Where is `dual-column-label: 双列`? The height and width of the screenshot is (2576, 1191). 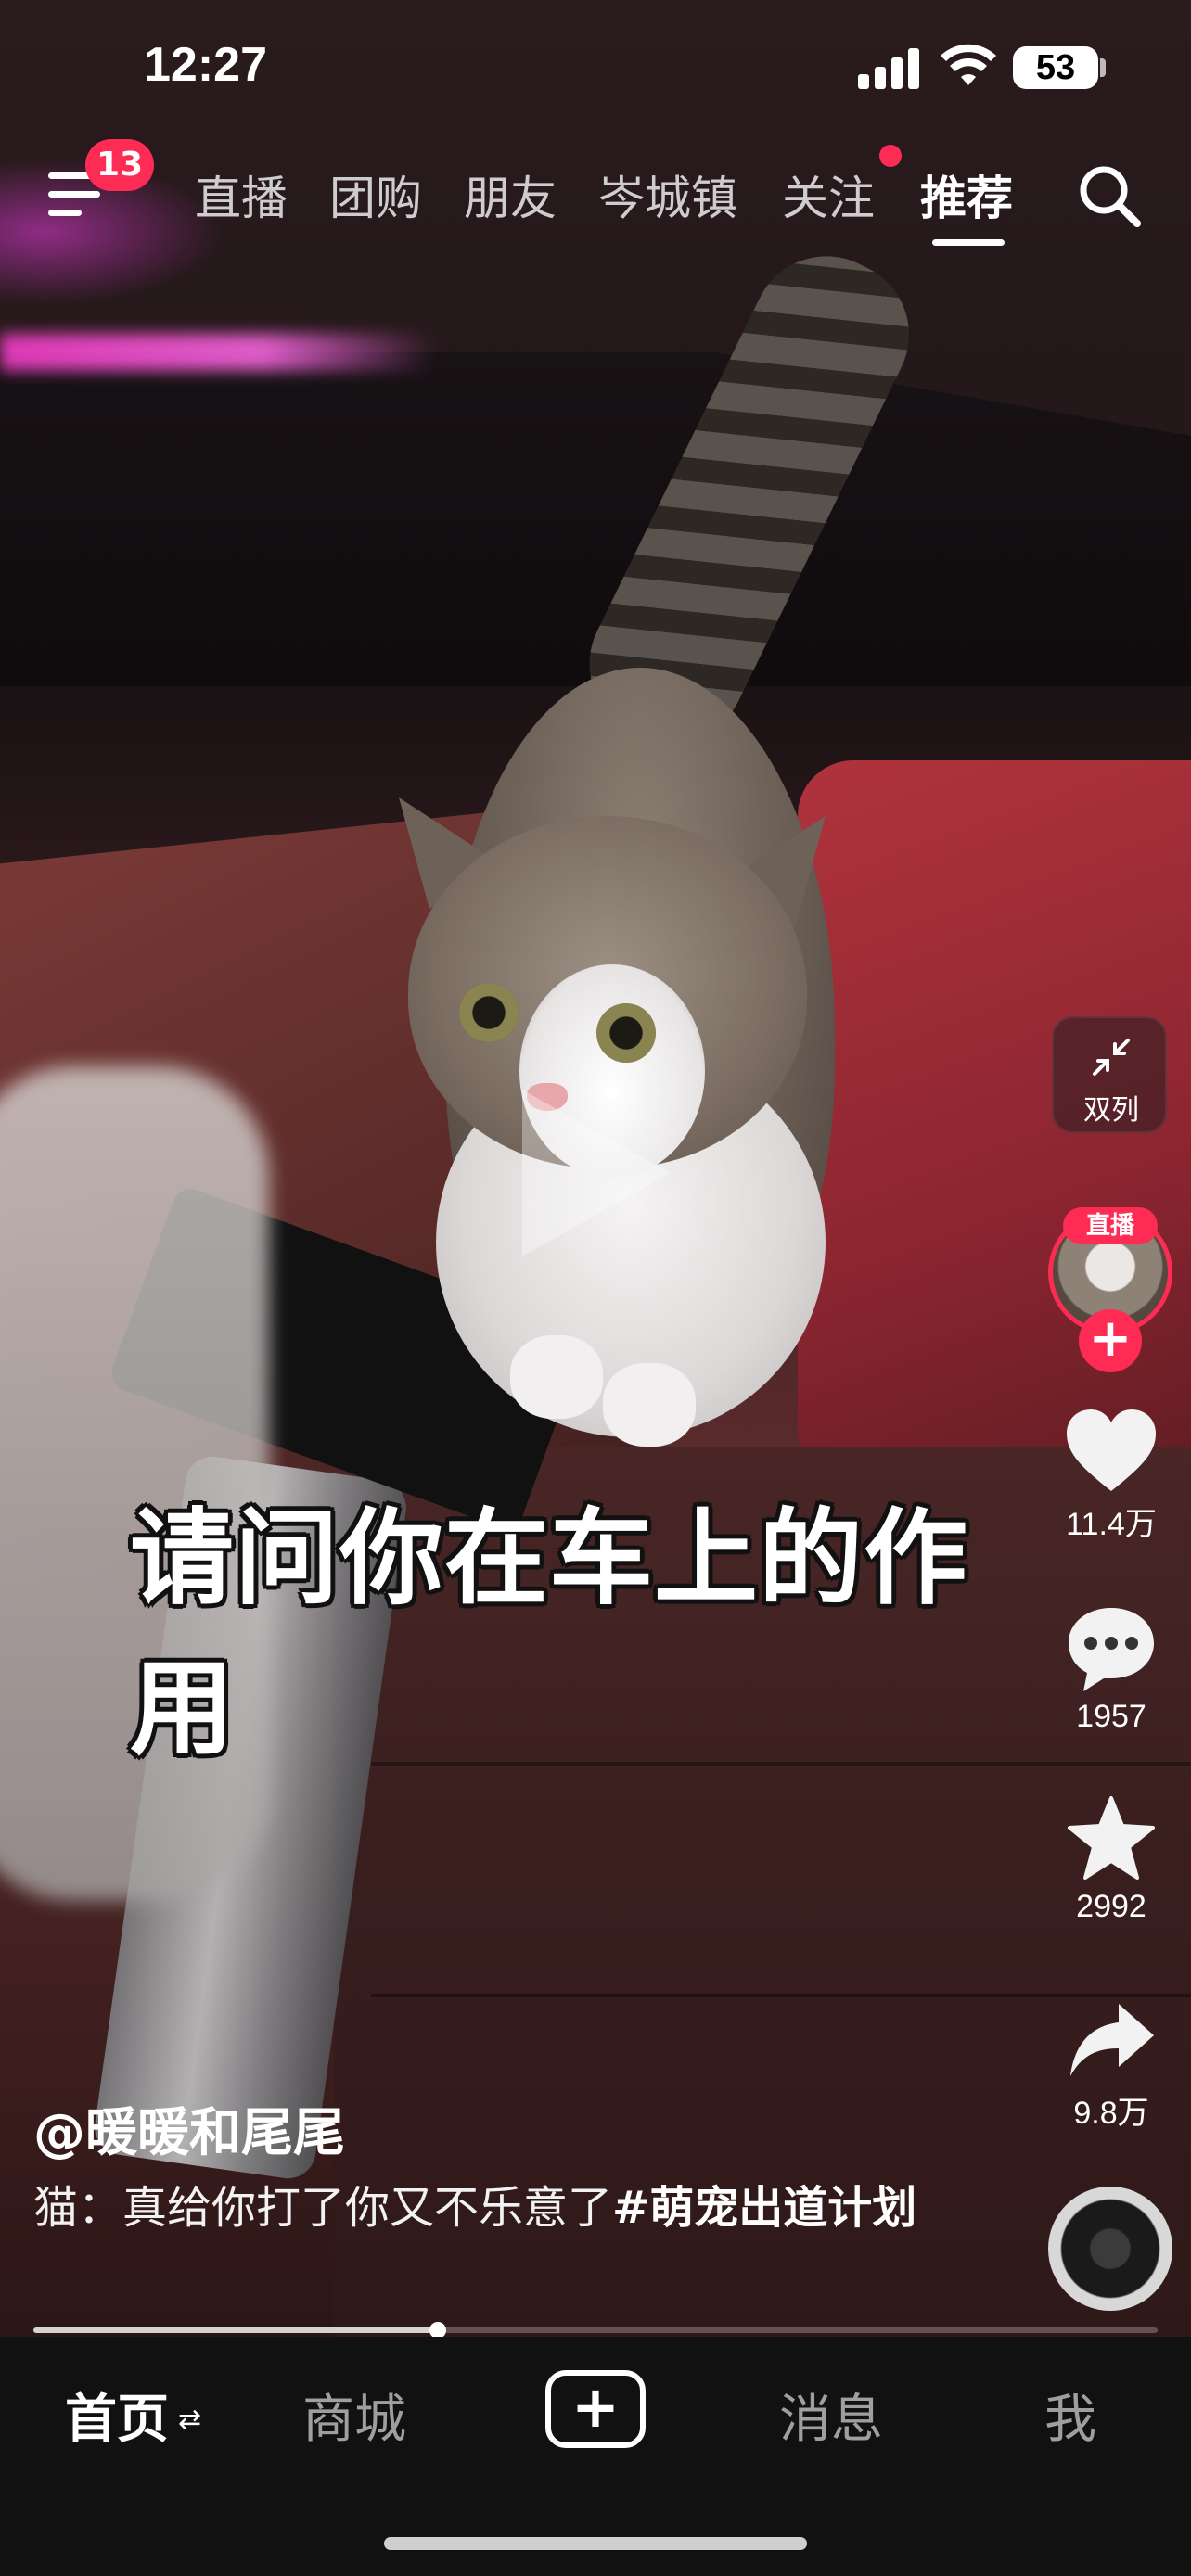
dual-column-label: 双列 is located at coordinates (1111, 1110).